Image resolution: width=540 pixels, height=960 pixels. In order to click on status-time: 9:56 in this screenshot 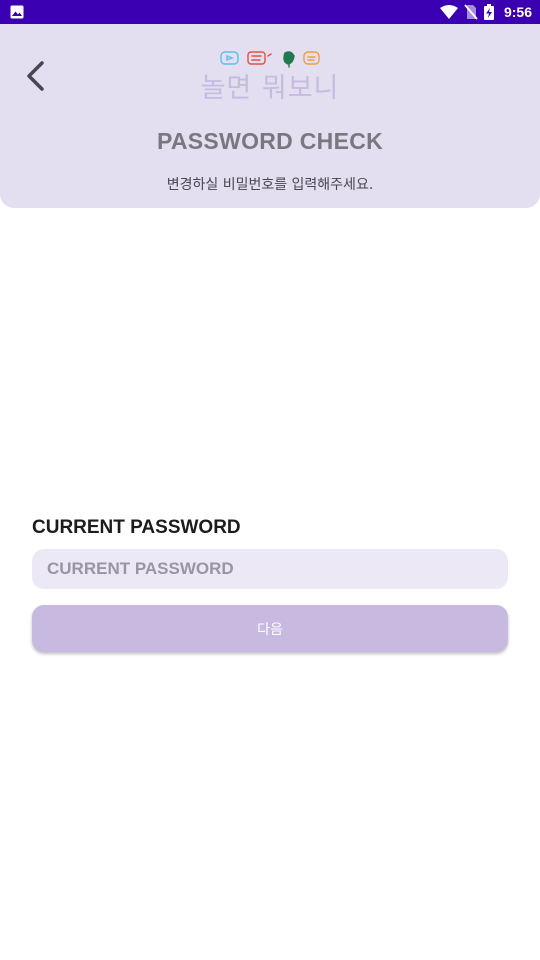, I will do `click(517, 12)`.